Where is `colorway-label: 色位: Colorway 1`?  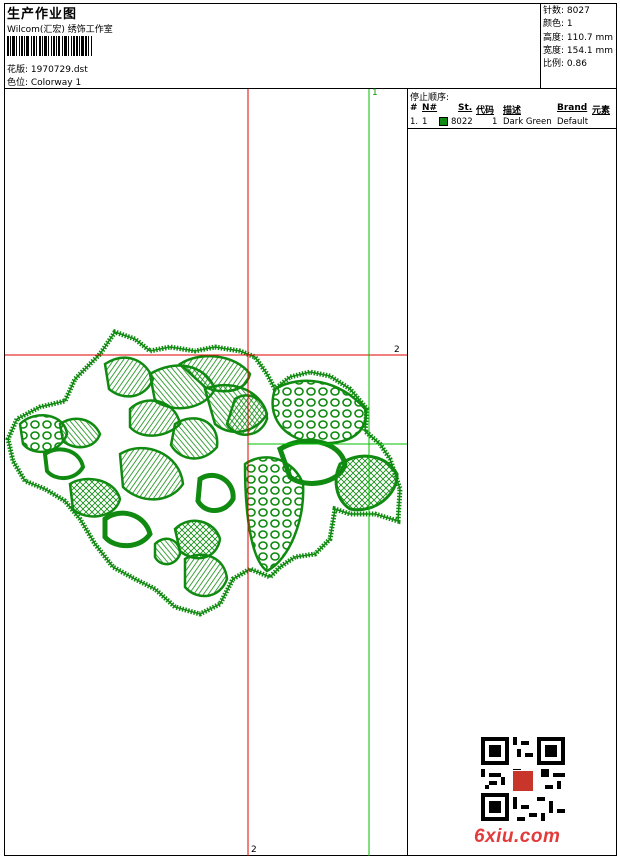
colorway-label: 色位: Colorway 1 is located at coordinates (44, 83).